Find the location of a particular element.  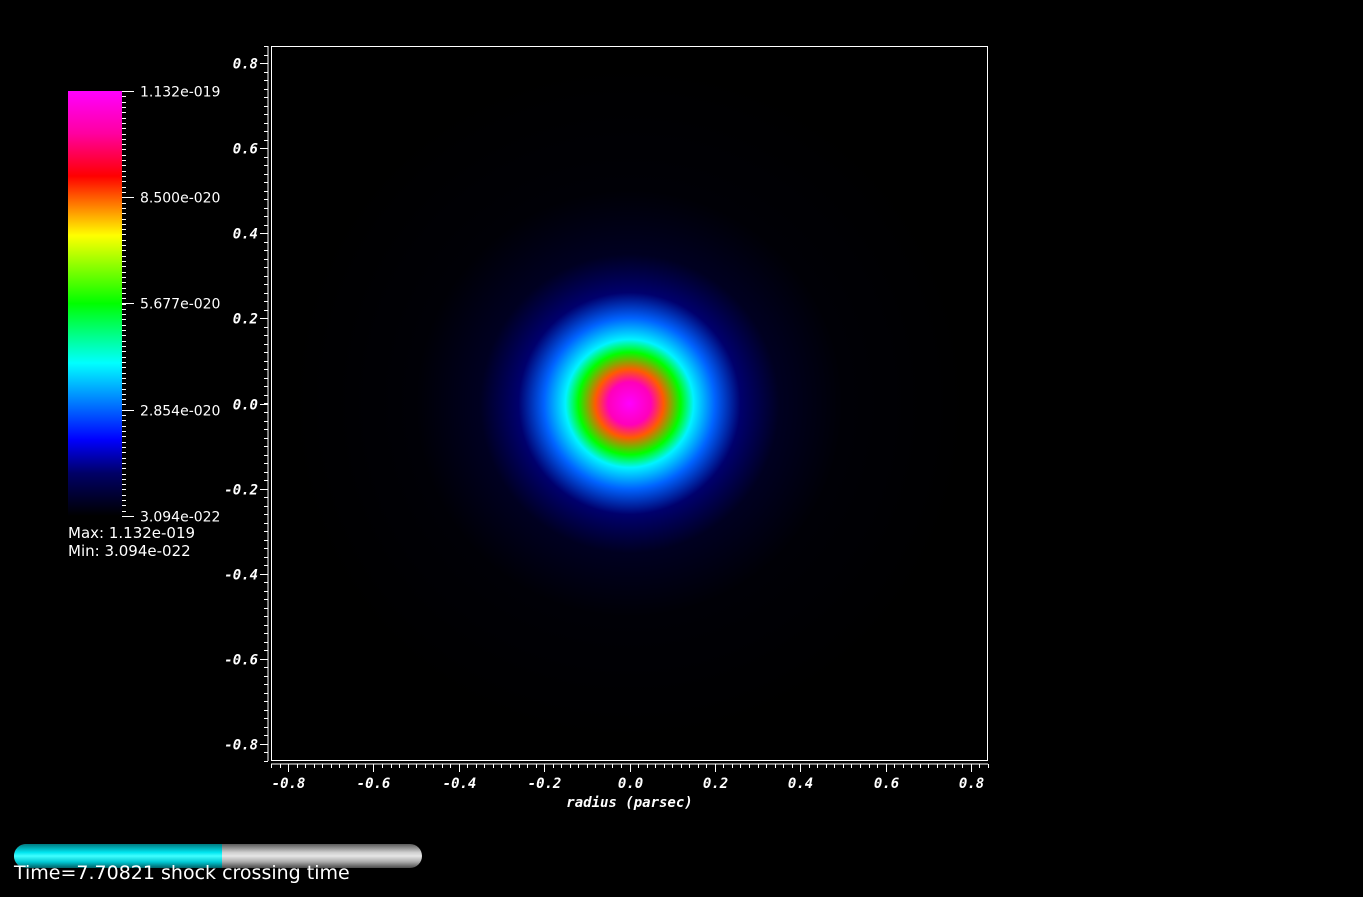

y-tick-label: -0.2 is located at coordinates (241, 491).